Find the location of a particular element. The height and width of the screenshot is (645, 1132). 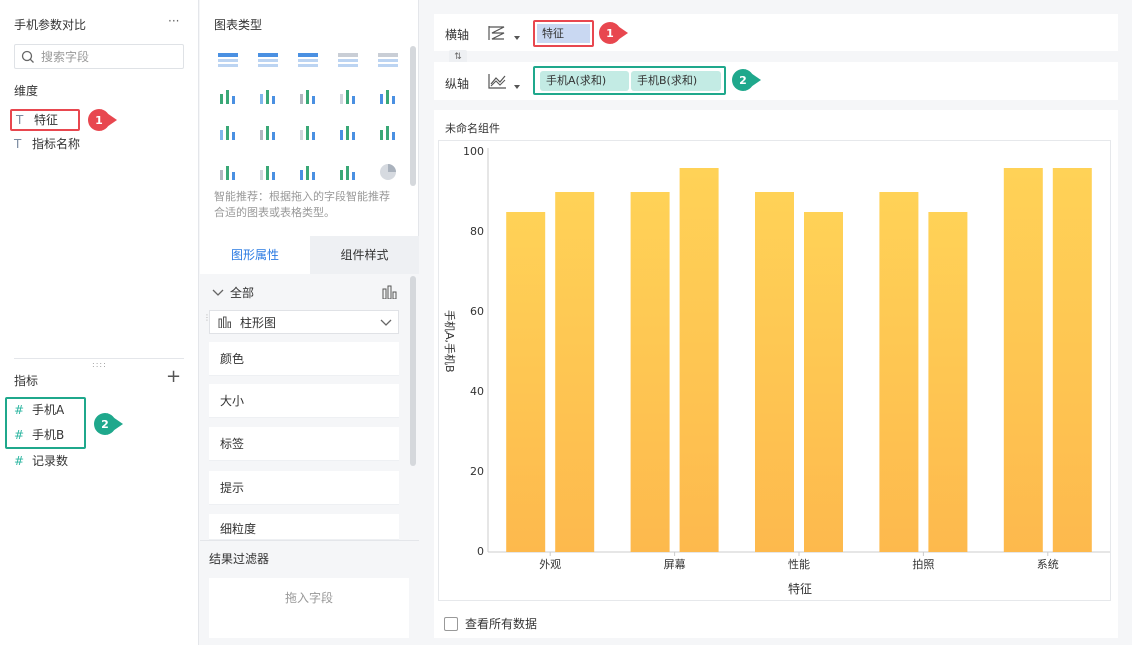

bar-手机A-外观 is located at coordinates (526, 382).